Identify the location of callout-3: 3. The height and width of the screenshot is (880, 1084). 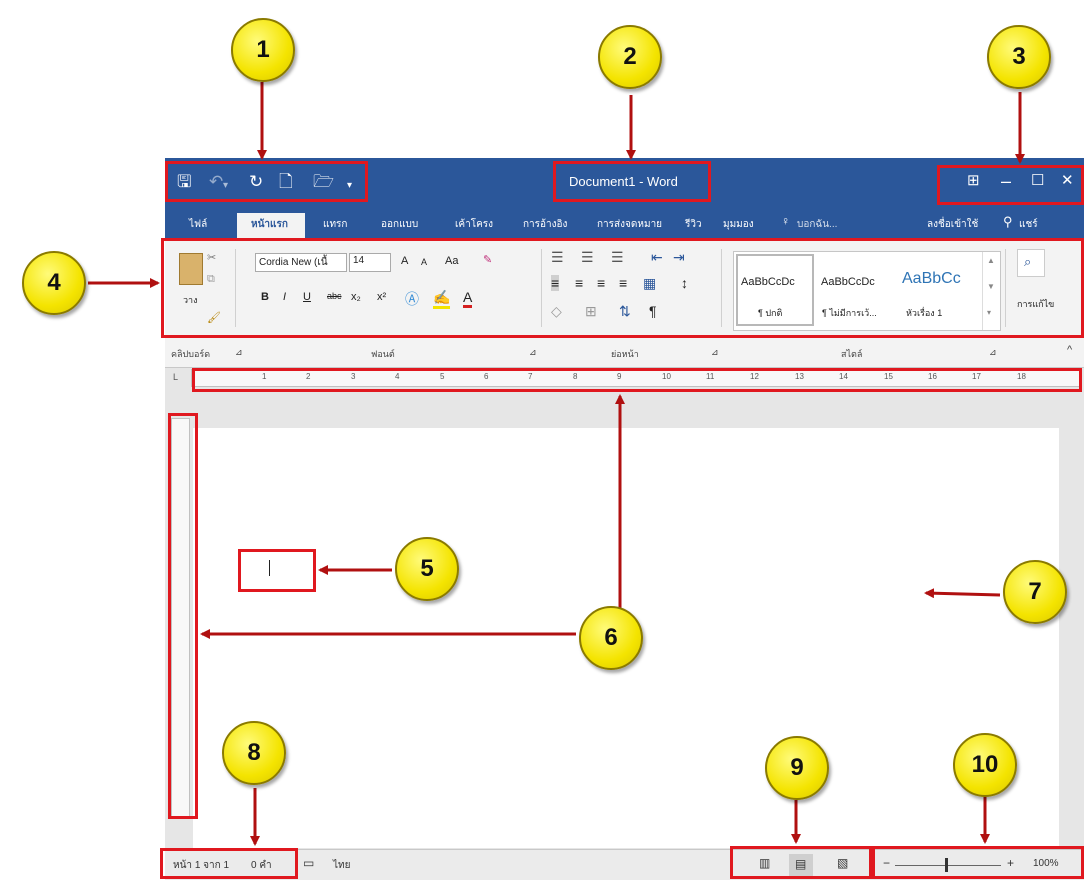
(1019, 57).